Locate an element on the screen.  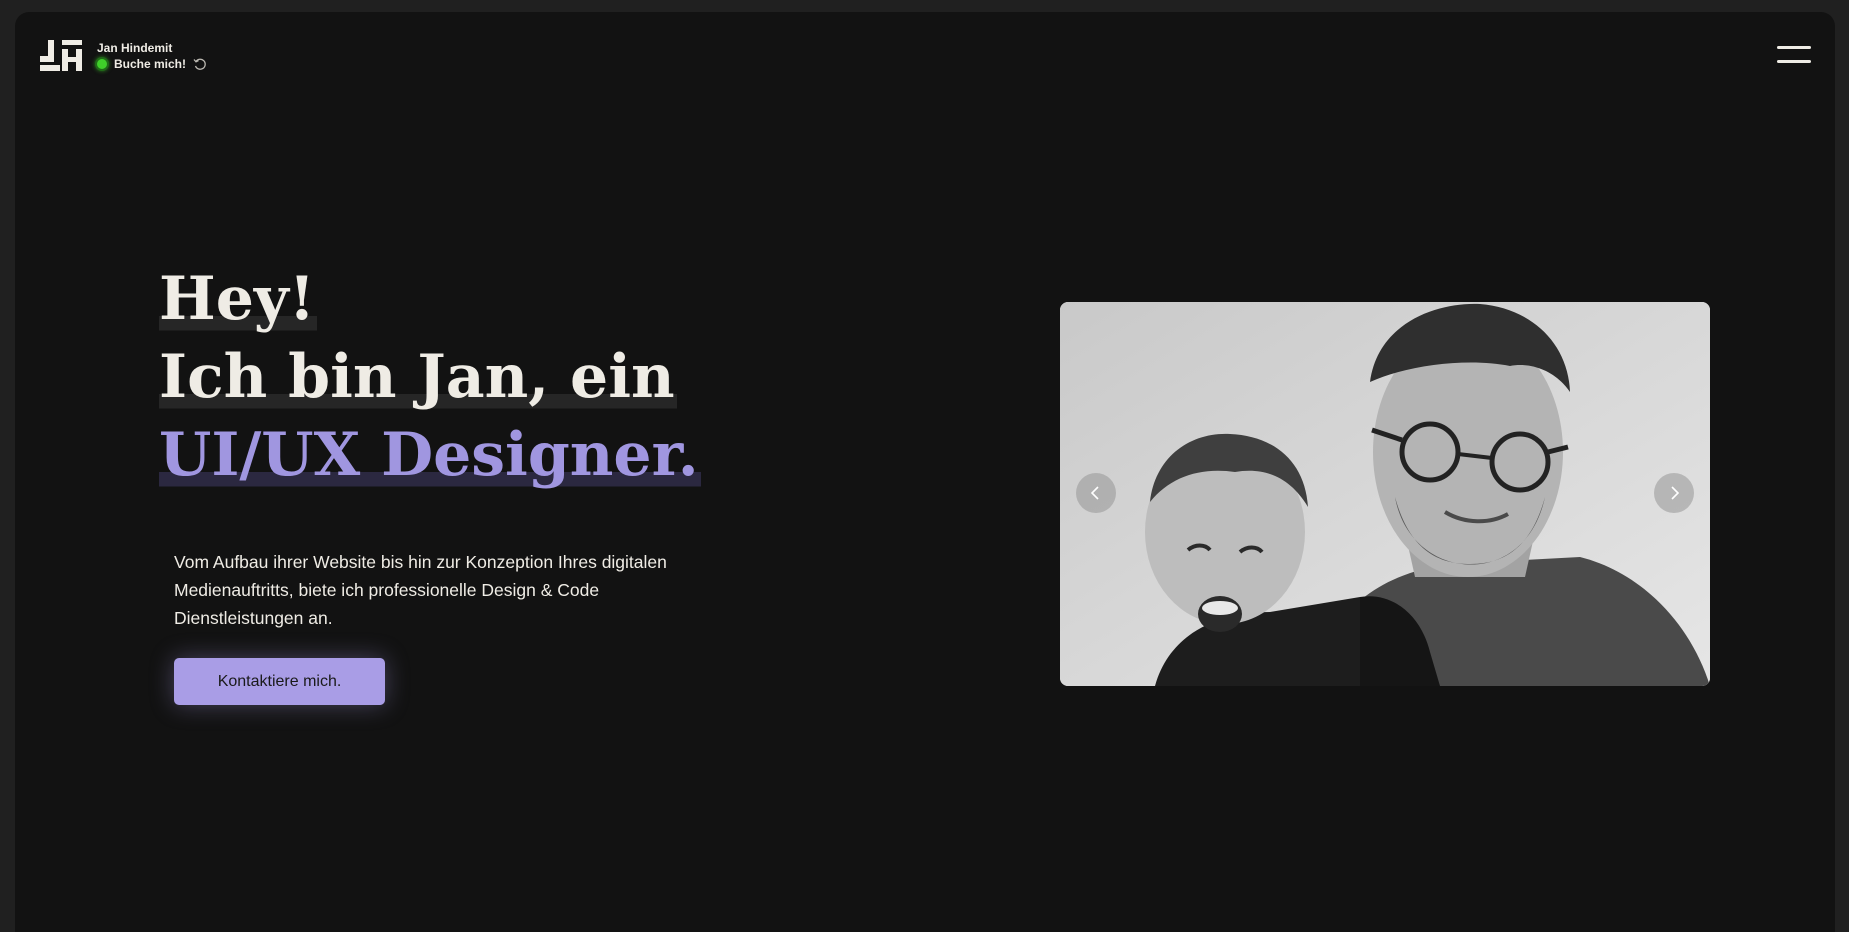
carousel-prev-button is located at coordinates (1096, 493).